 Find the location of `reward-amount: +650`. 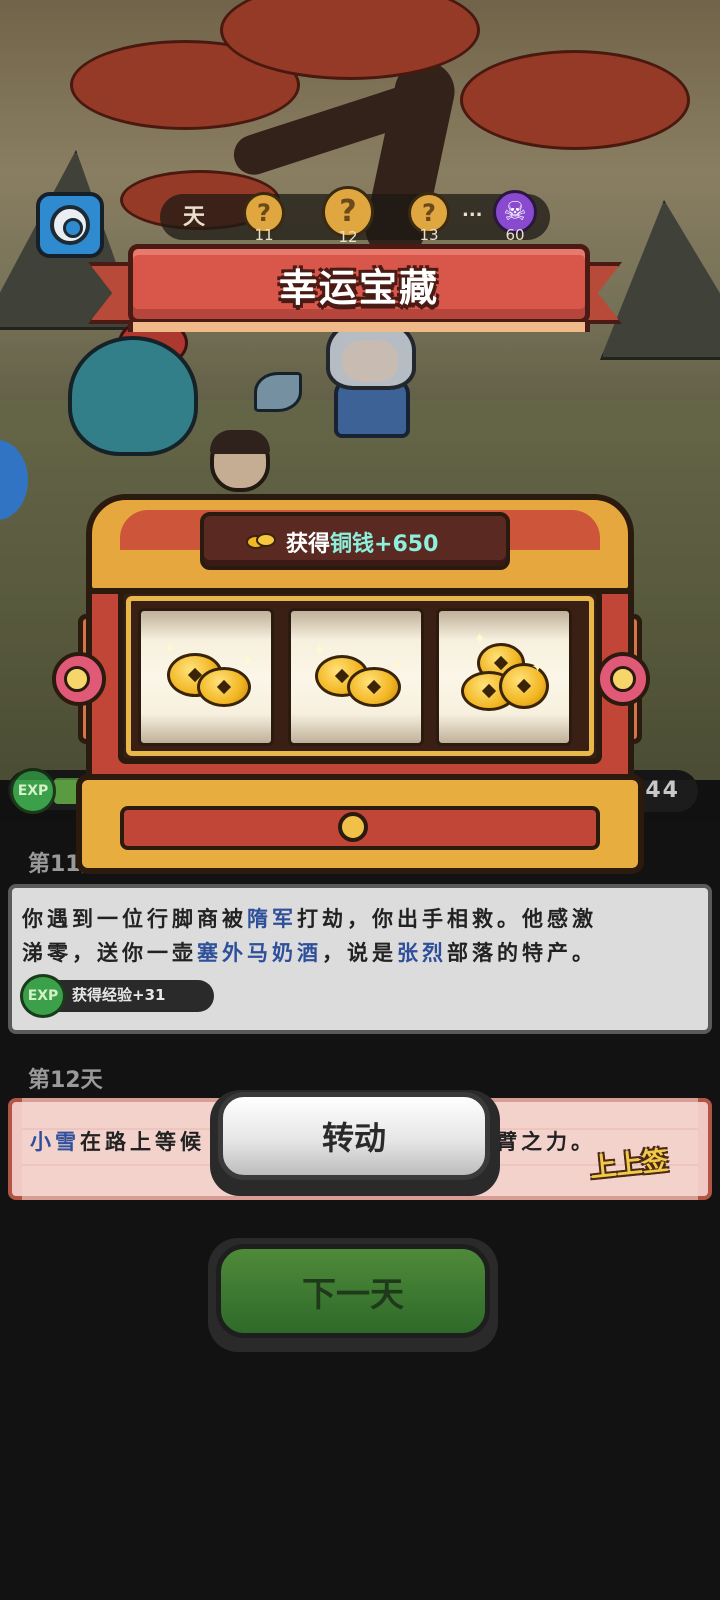

reward-amount: +650 is located at coordinates (406, 544).